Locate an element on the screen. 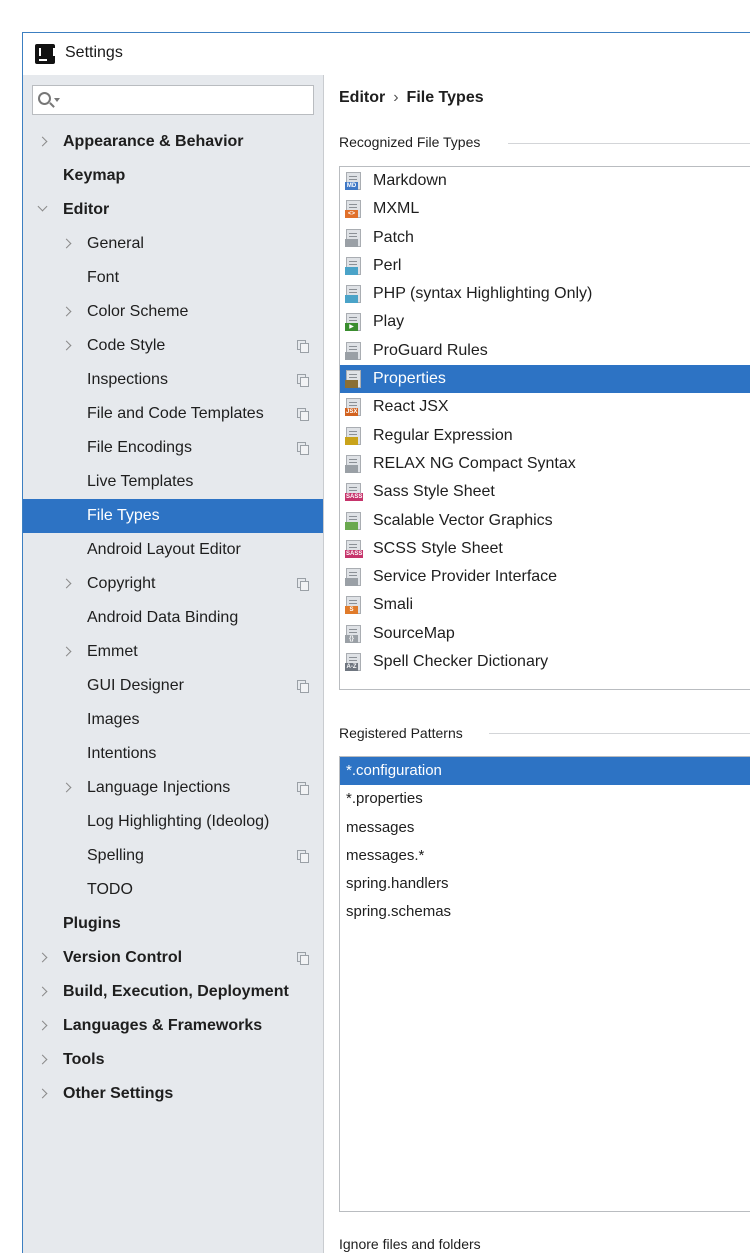 This screenshot has height=1253, width=750. sidebar-item-label: Keymap is located at coordinates (94, 175).